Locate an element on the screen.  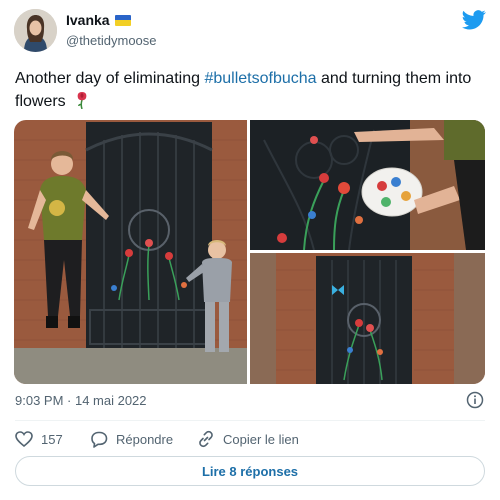
photo-painting-gate is located at coordinates (367, 185).